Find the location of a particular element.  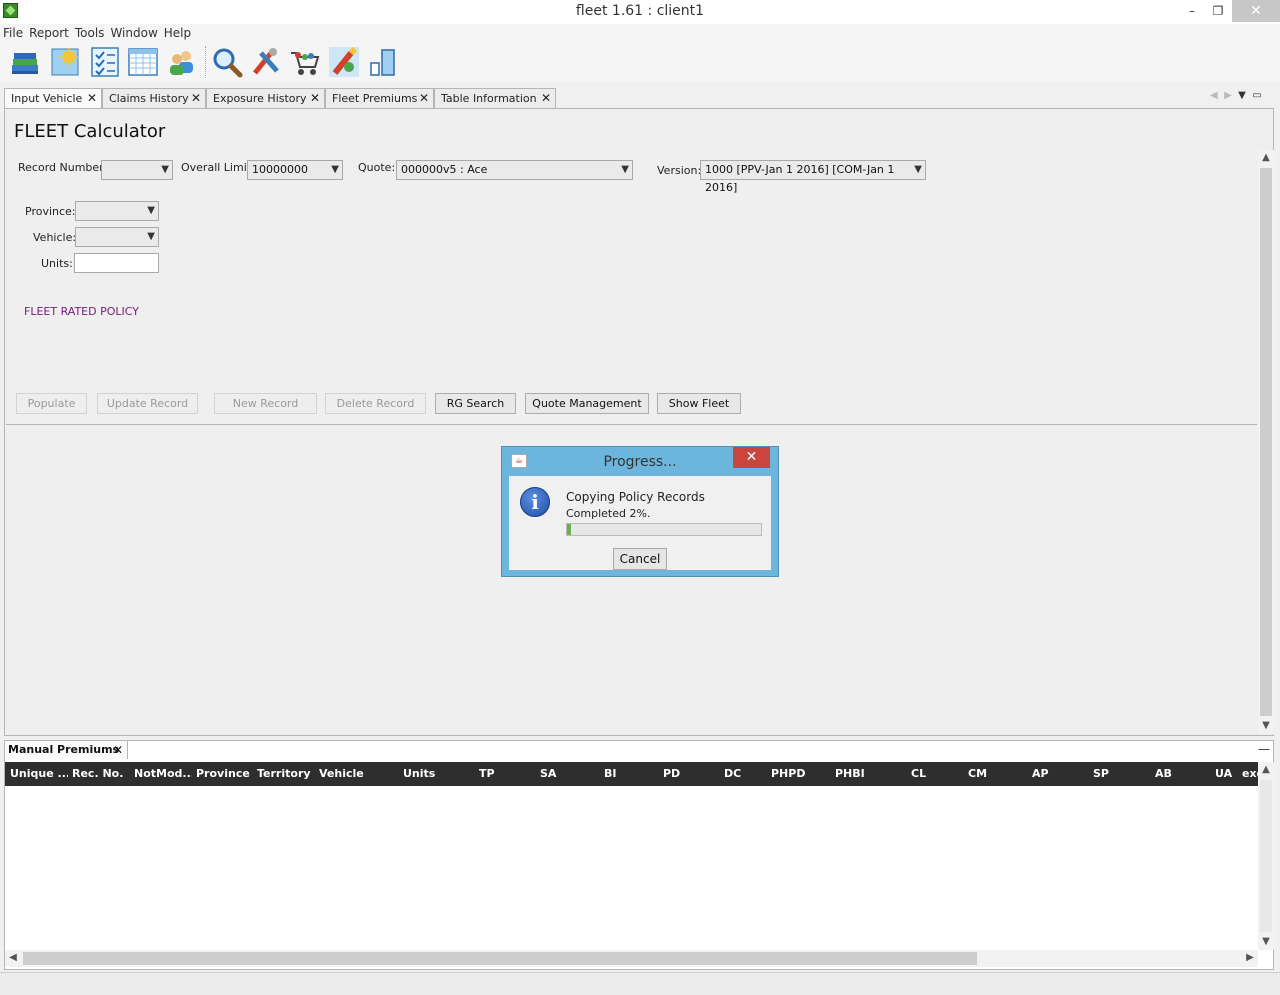

dialog-close-button: ✕ is located at coordinates (751, 457).